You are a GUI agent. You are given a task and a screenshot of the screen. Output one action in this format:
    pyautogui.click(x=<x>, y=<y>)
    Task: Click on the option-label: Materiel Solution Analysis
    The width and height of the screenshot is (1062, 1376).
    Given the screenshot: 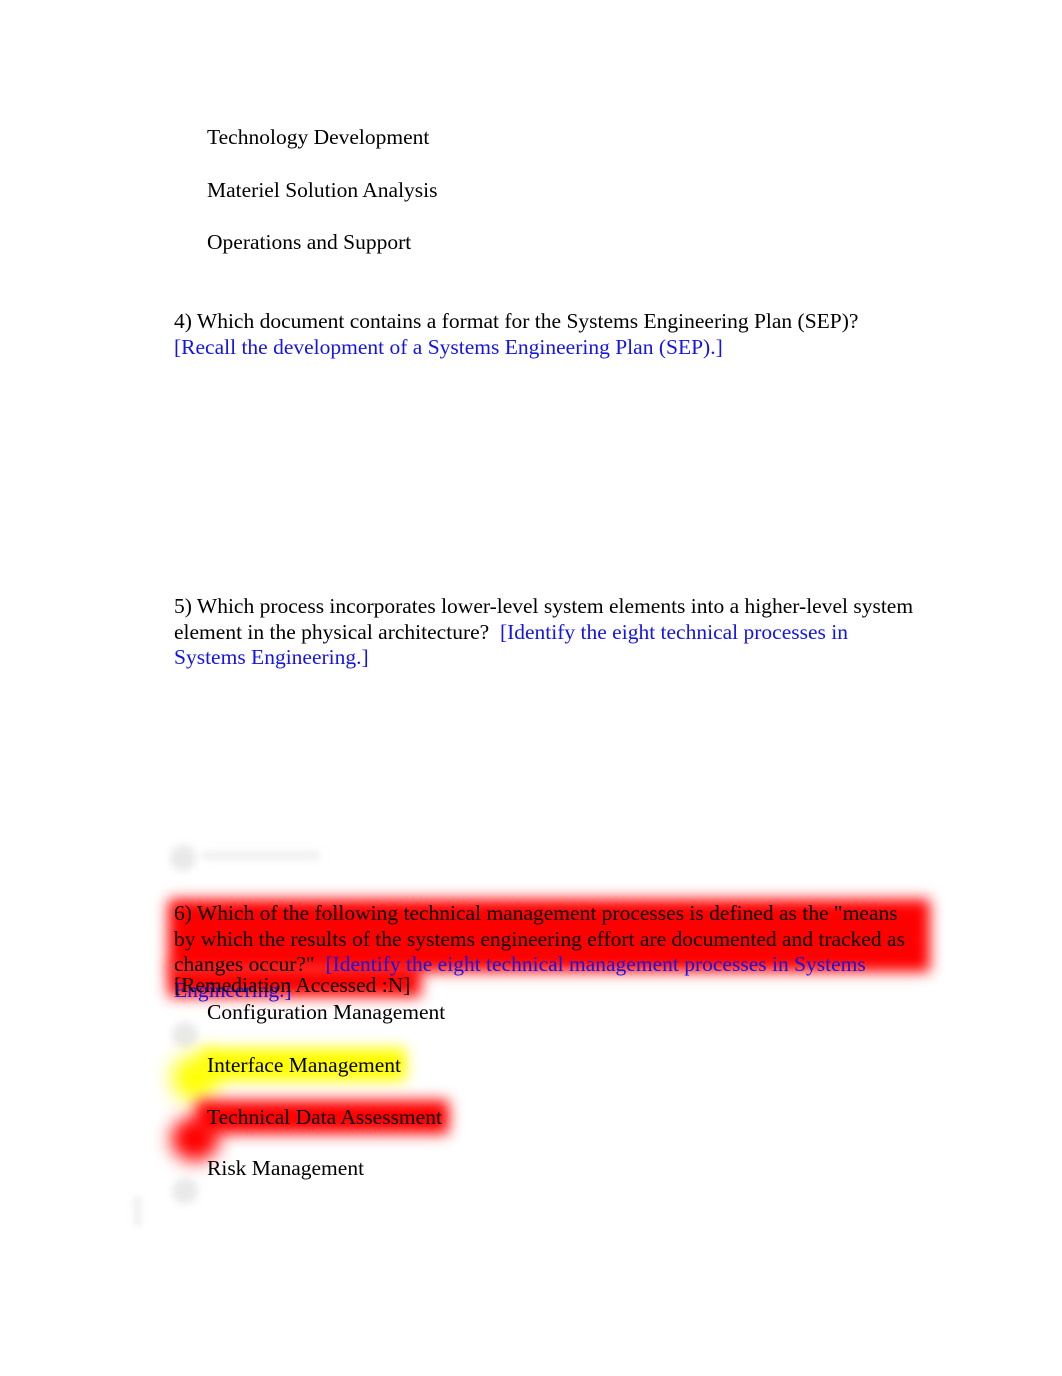 What is the action you would take?
    pyautogui.click(x=322, y=190)
    